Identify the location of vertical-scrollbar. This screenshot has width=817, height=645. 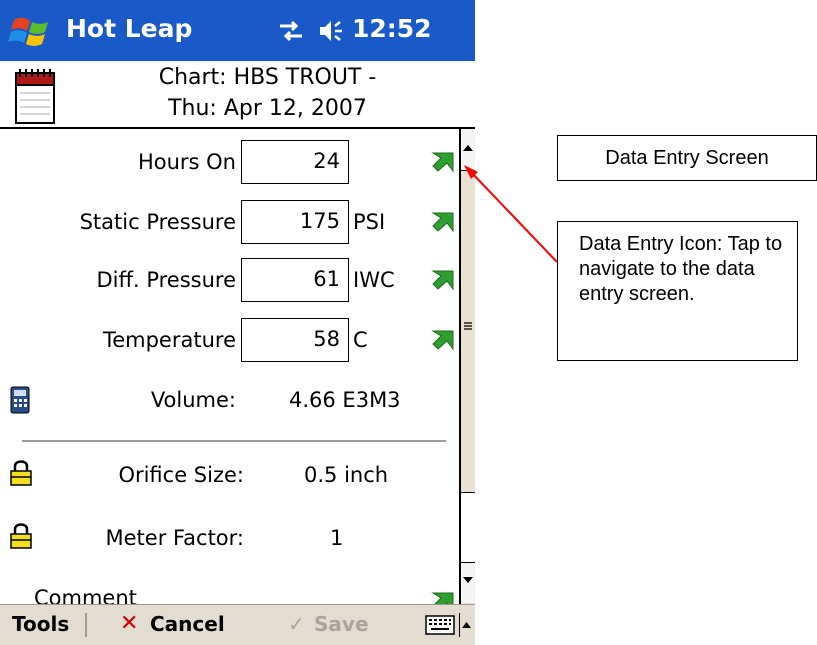
(467, 366).